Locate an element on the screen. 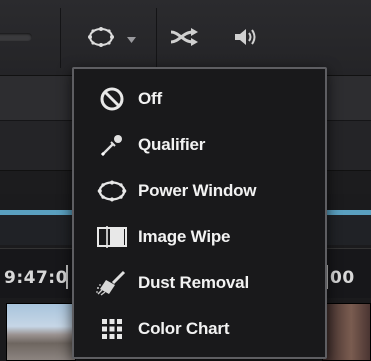  chevron-down-icon is located at coordinates (131, 39).